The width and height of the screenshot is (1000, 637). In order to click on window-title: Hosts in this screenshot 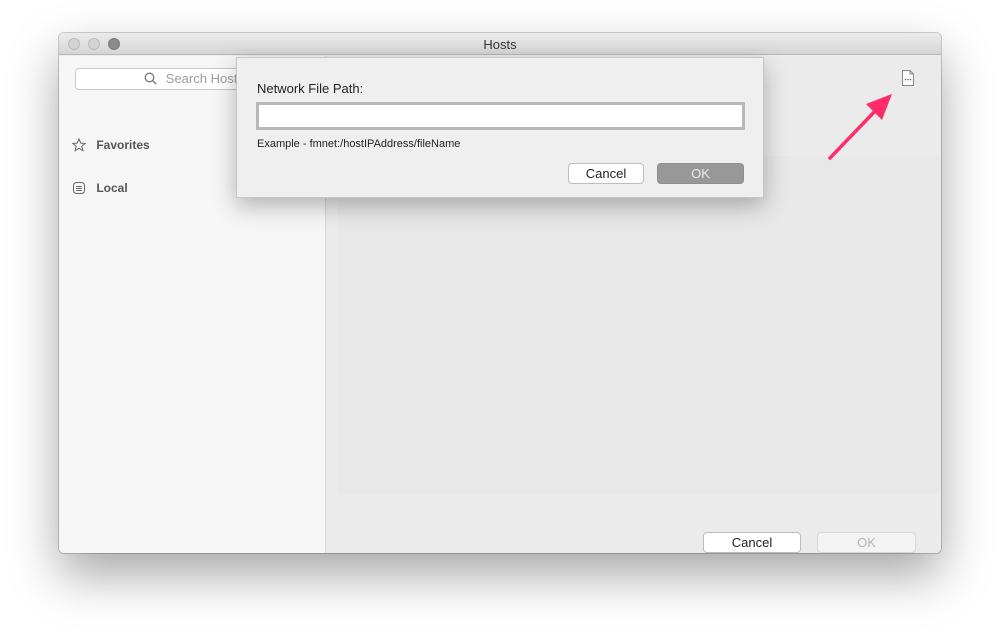, I will do `click(500, 44)`.